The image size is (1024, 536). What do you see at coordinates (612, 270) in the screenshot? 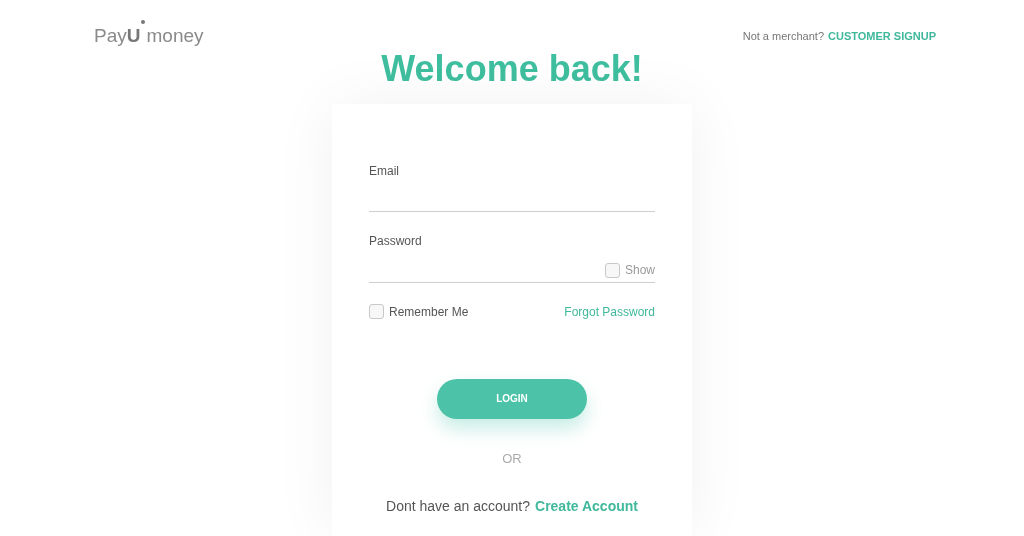
I see `show-checkbox` at bounding box center [612, 270].